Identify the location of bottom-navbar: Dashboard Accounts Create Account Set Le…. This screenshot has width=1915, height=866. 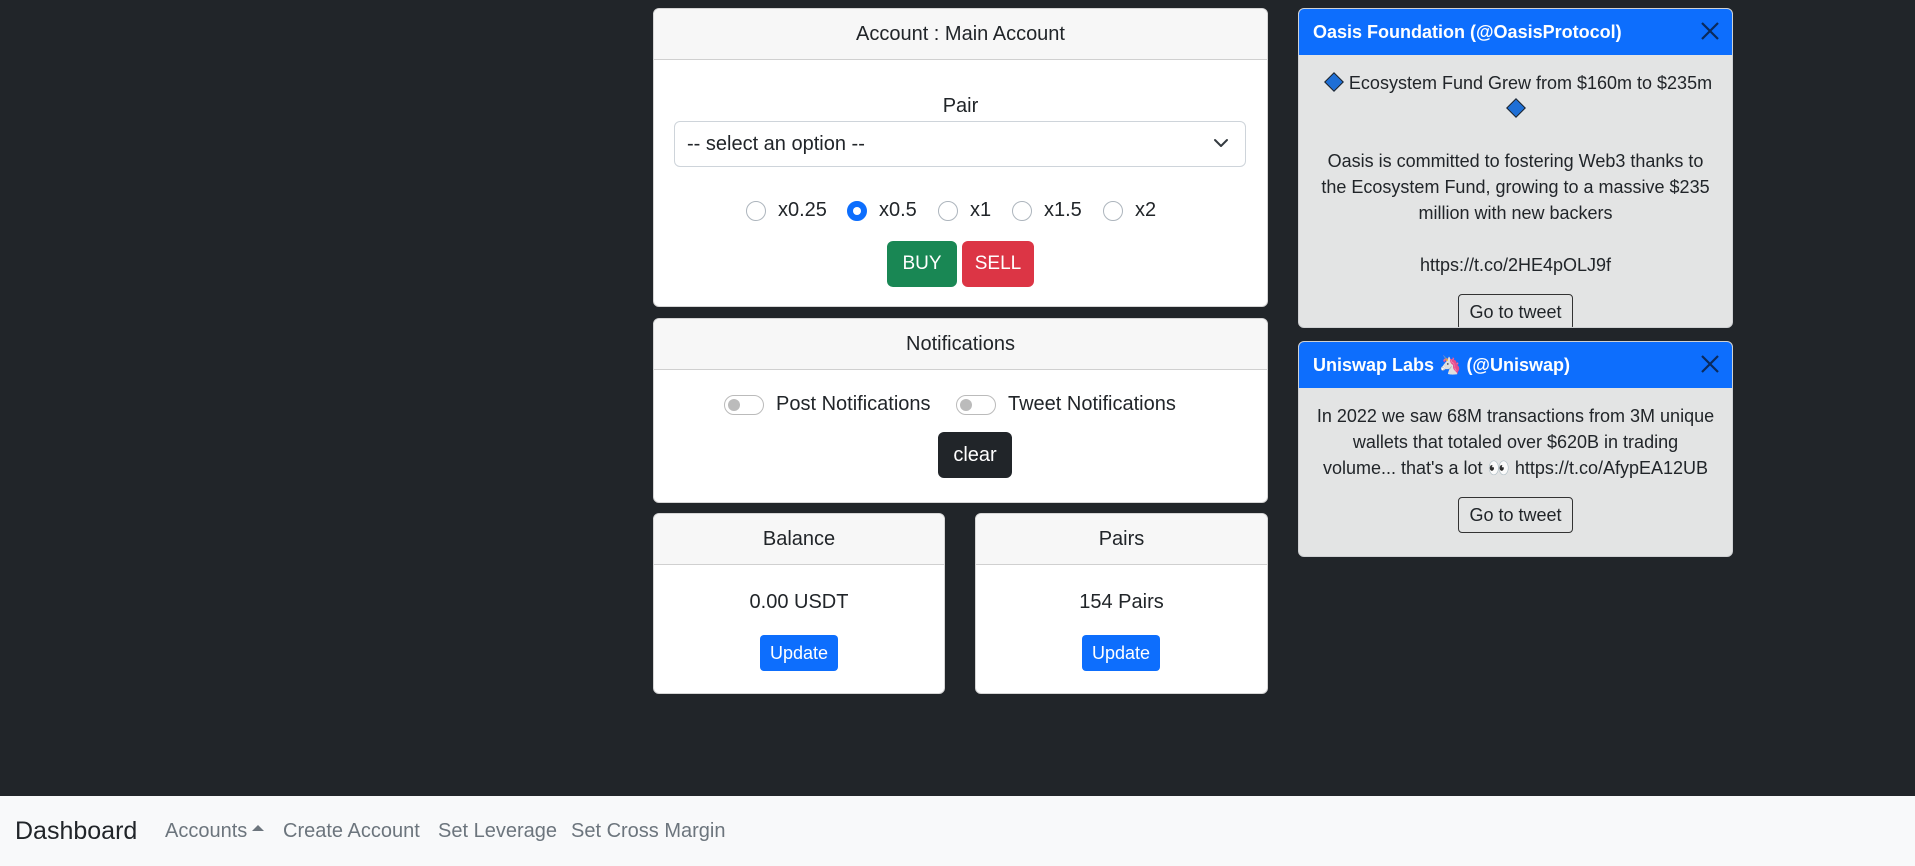
(957, 831).